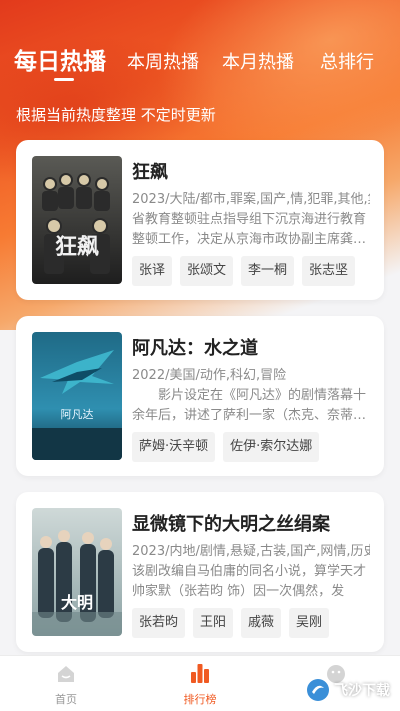  Describe the element at coordinates (77, 247) in the screenshot. I see `svg-text: 狂飙` at that location.